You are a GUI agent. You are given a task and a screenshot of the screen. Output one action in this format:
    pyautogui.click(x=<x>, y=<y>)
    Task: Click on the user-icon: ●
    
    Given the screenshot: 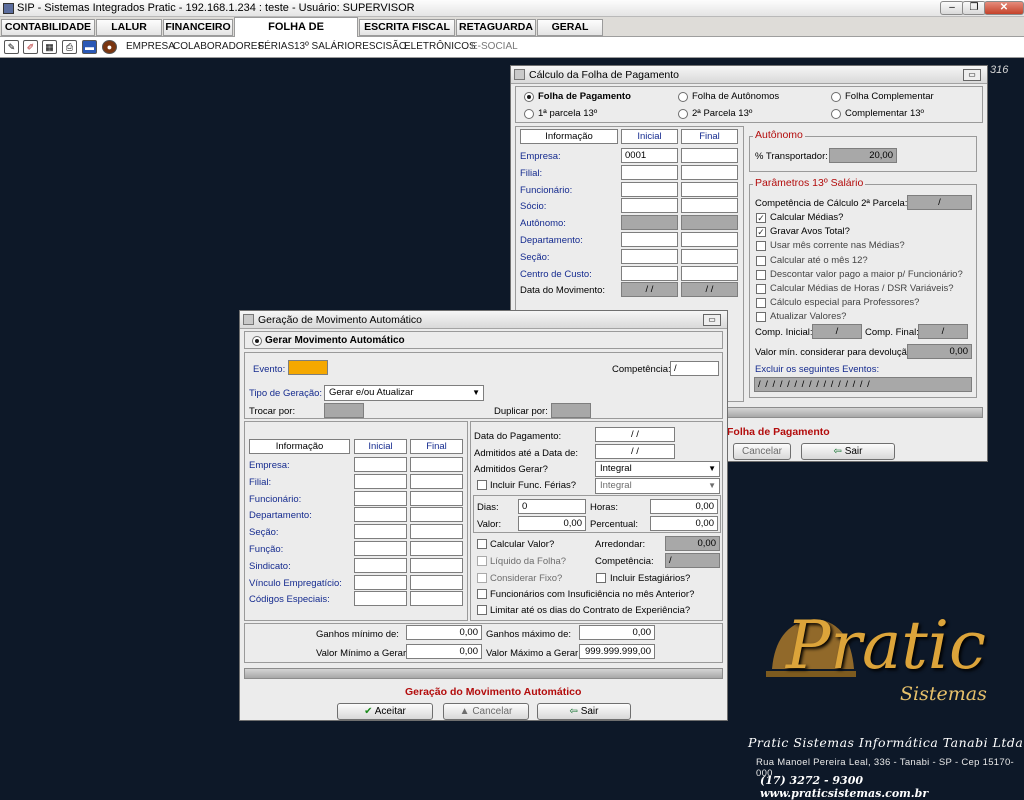 What is the action you would take?
    pyautogui.click(x=109, y=47)
    